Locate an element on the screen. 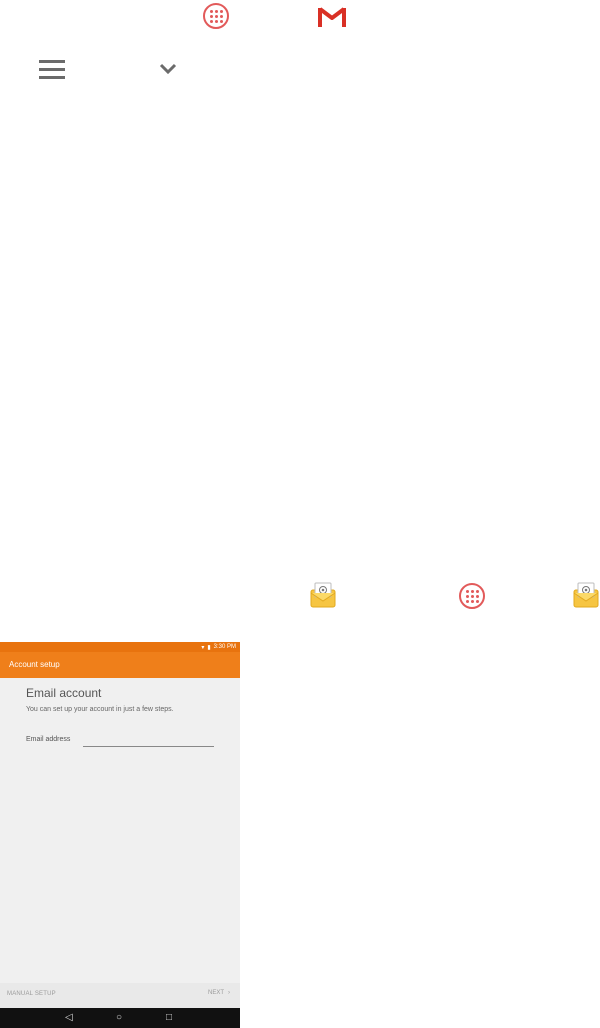 The height and width of the screenshot is (1028, 600). home-nav-button: ○ is located at coordinates (119, 1018).